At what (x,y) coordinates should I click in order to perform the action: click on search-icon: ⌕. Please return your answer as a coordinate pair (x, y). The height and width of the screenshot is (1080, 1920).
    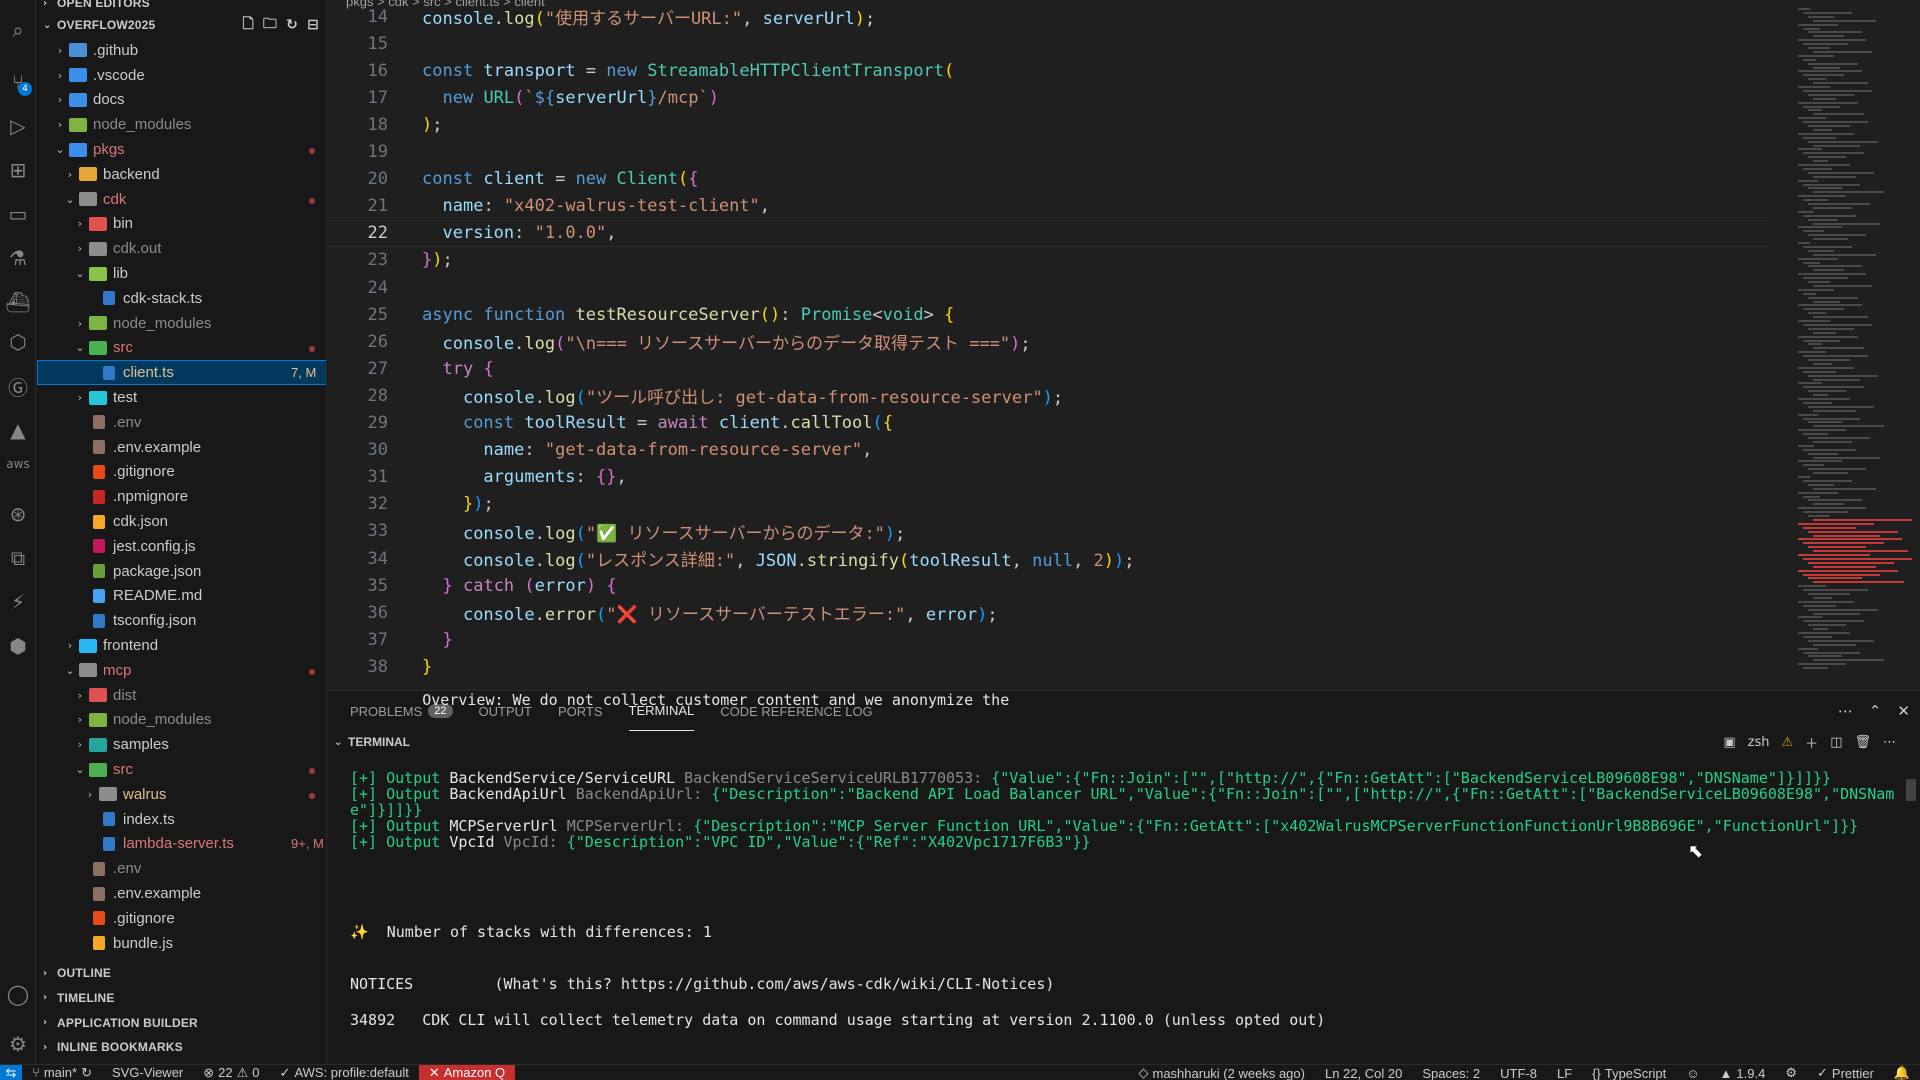
    Looking at the image, I should click on (18, 30).